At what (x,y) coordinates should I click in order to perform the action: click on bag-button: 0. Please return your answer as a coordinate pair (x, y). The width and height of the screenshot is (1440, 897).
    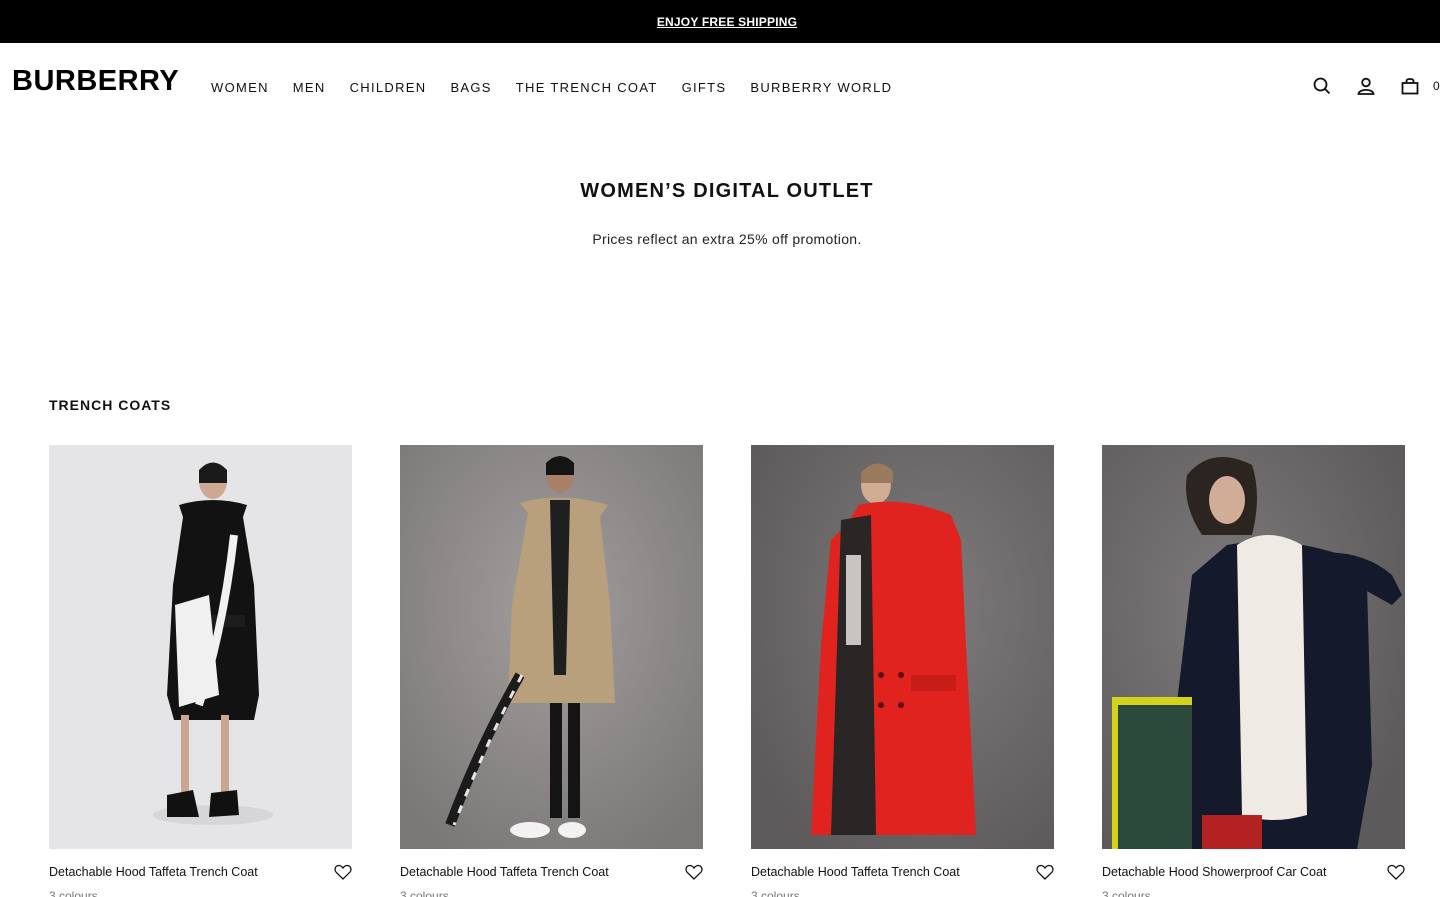
    Looking at the image, I should click on (1419, 86).